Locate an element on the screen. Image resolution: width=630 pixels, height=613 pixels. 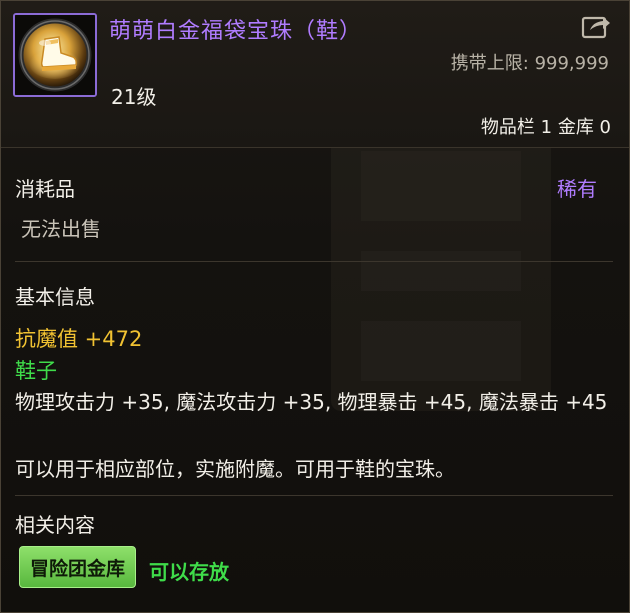
carry-limit-value: 999,999 is located at coordinates (571, 63).